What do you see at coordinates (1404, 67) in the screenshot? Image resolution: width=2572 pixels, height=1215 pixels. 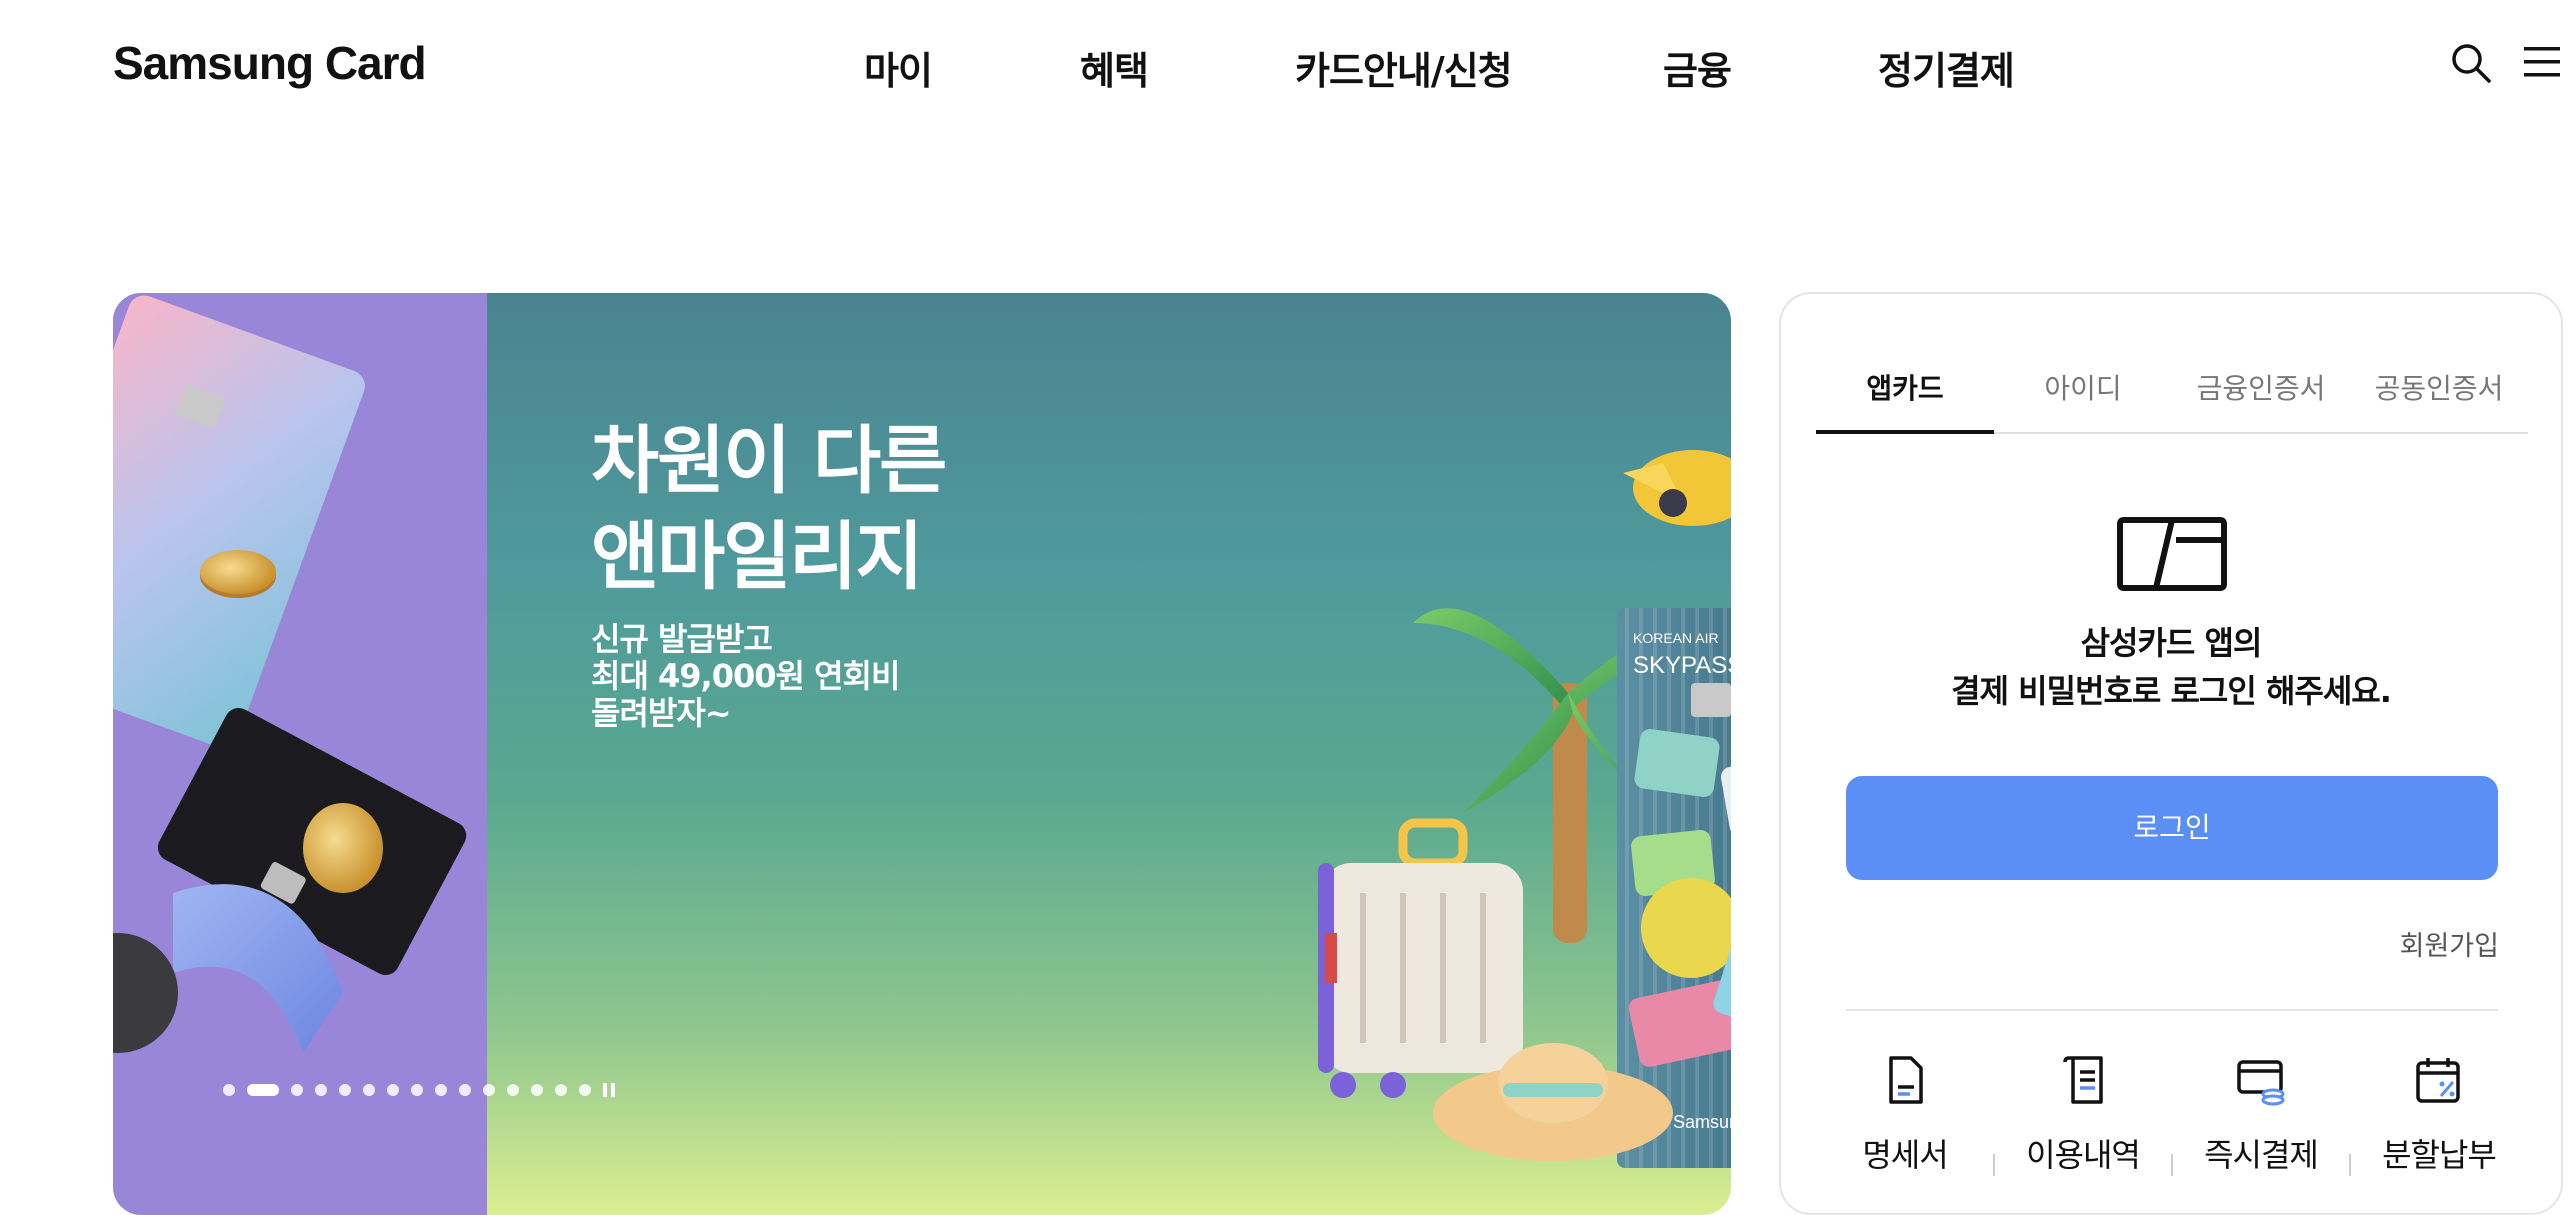 I see `nav-card-guide: 카드안내/신청` at bounding box center [1404, 67].